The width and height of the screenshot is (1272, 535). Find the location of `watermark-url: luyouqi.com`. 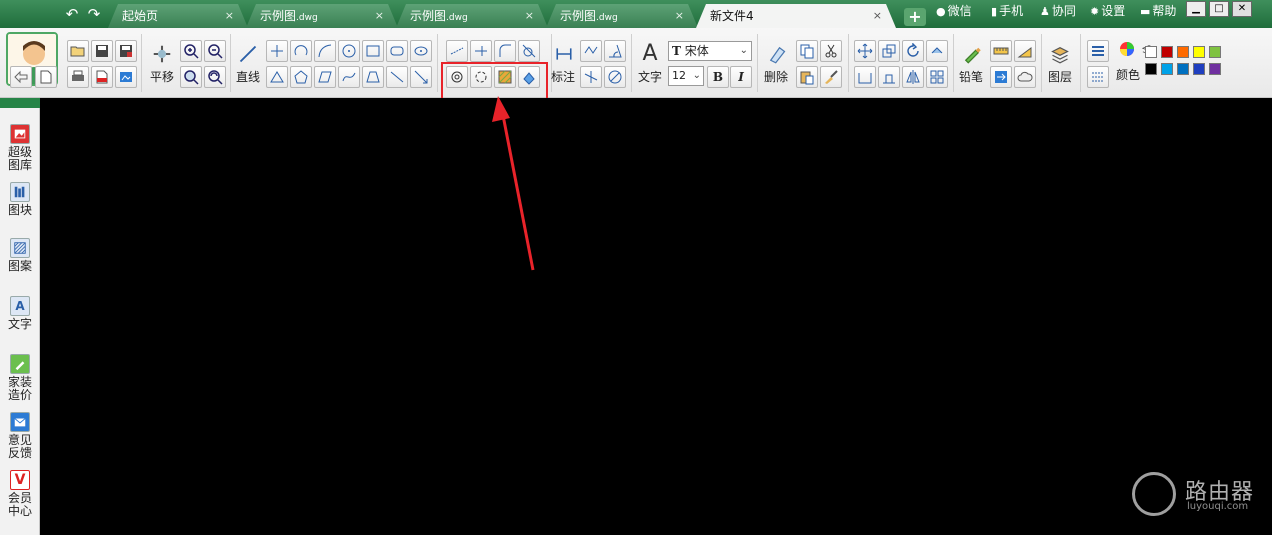

watermark-url: luyouqi.com is located at coordinates (1218, 506).